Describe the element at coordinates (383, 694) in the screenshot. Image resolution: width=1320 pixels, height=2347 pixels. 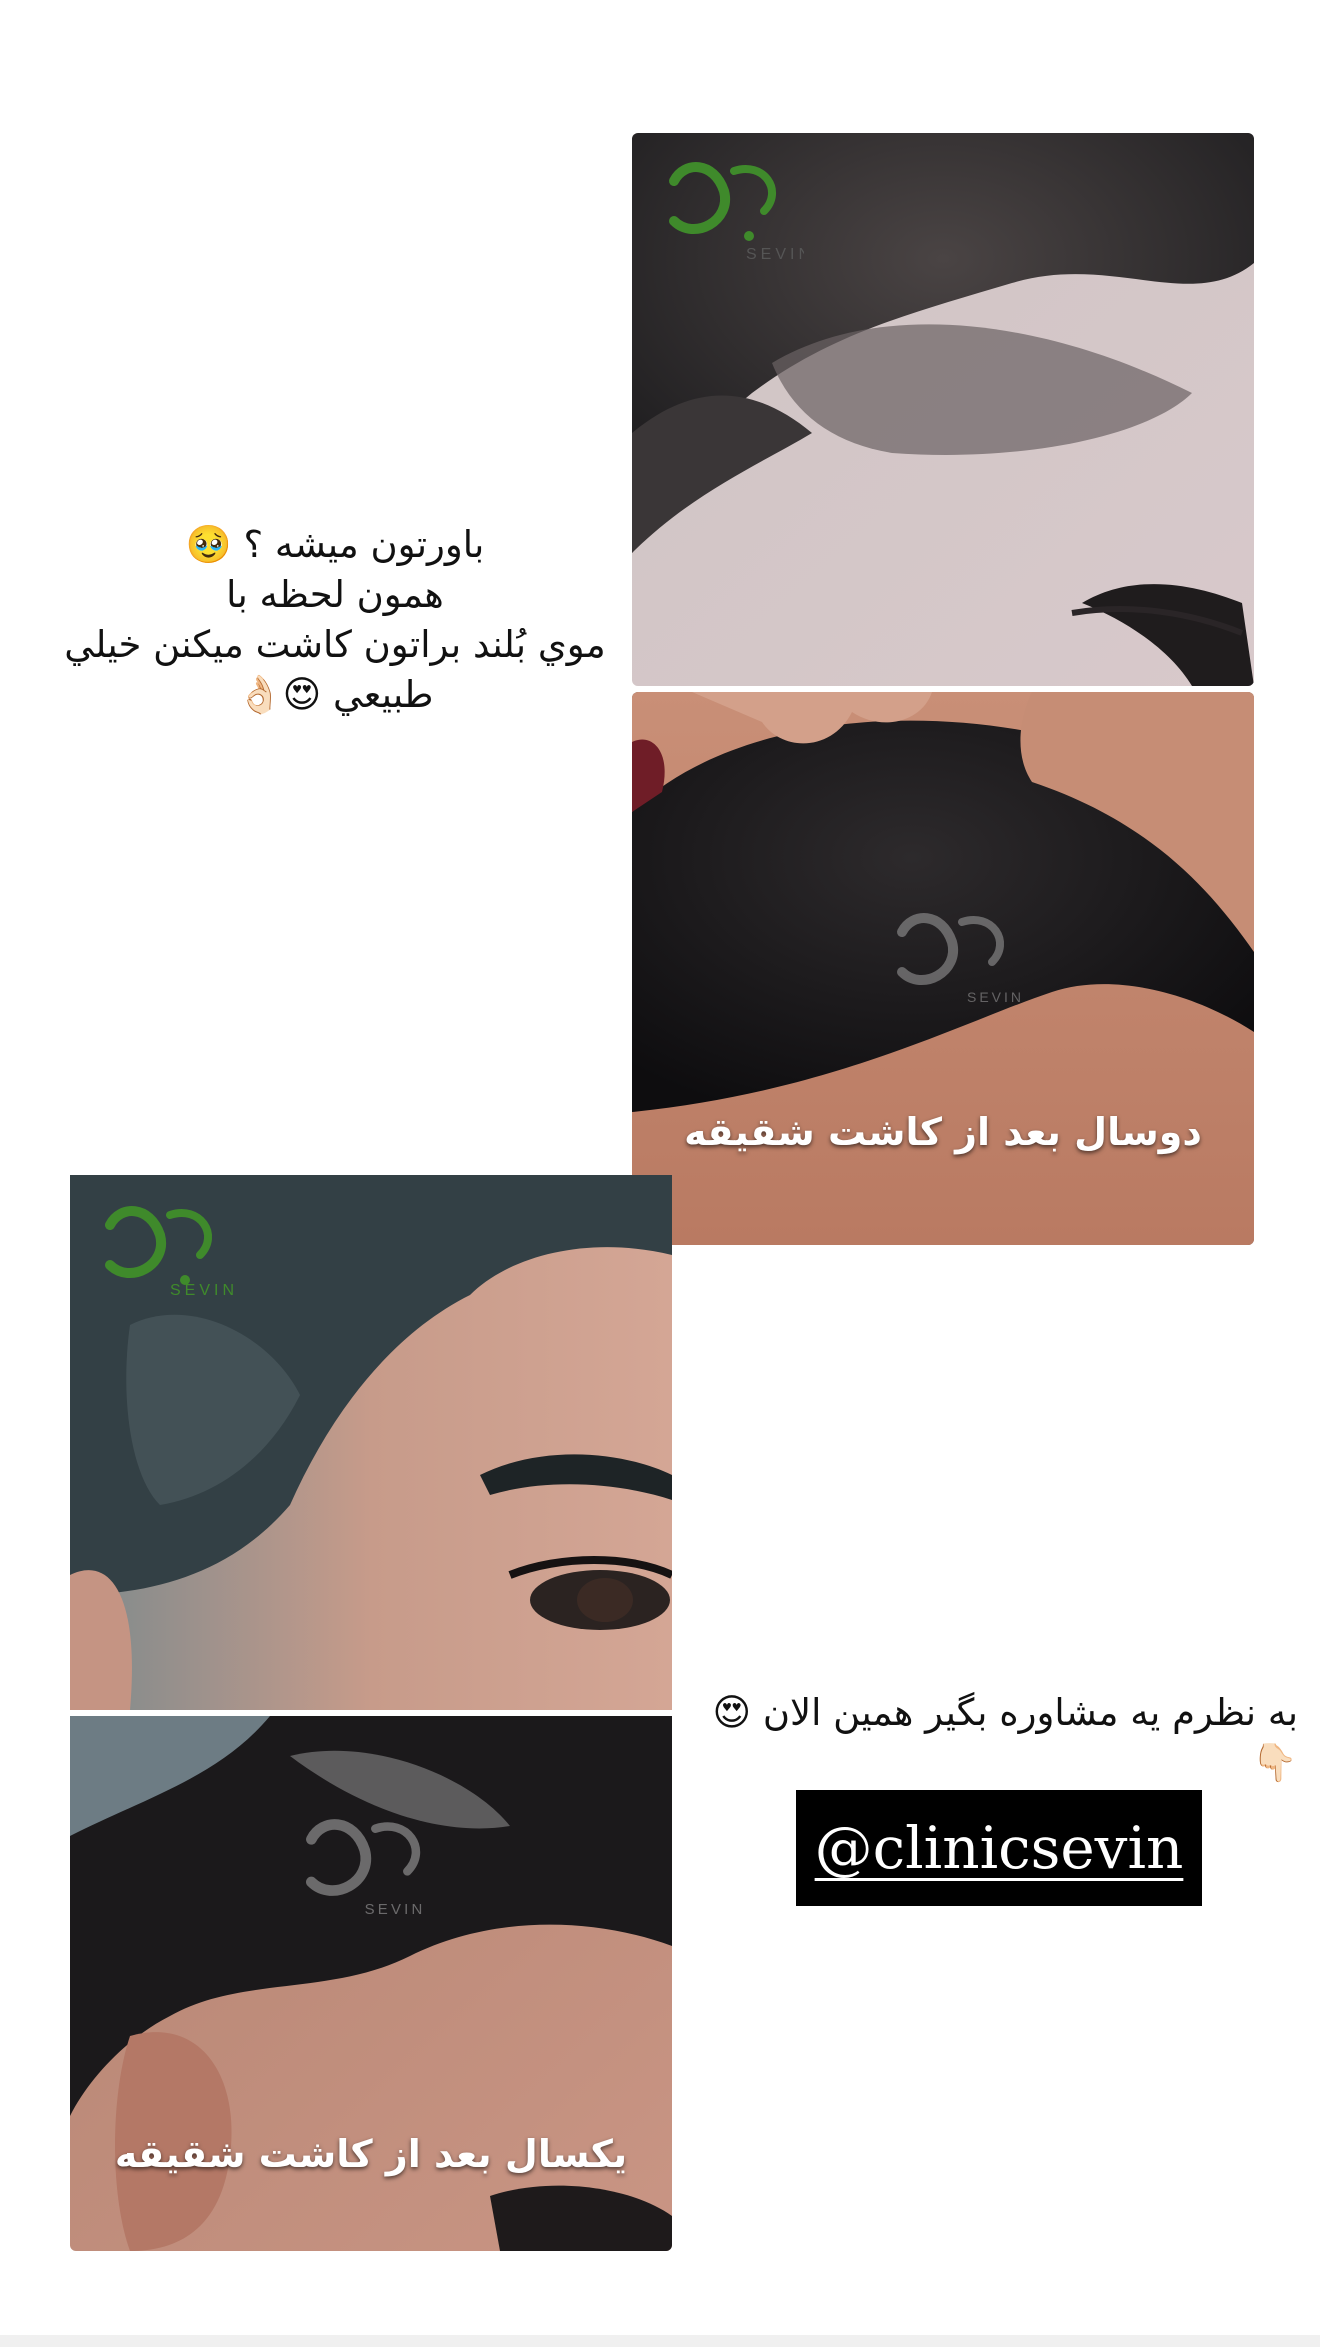
I see `intro-line-4: طبيعي` at that location.